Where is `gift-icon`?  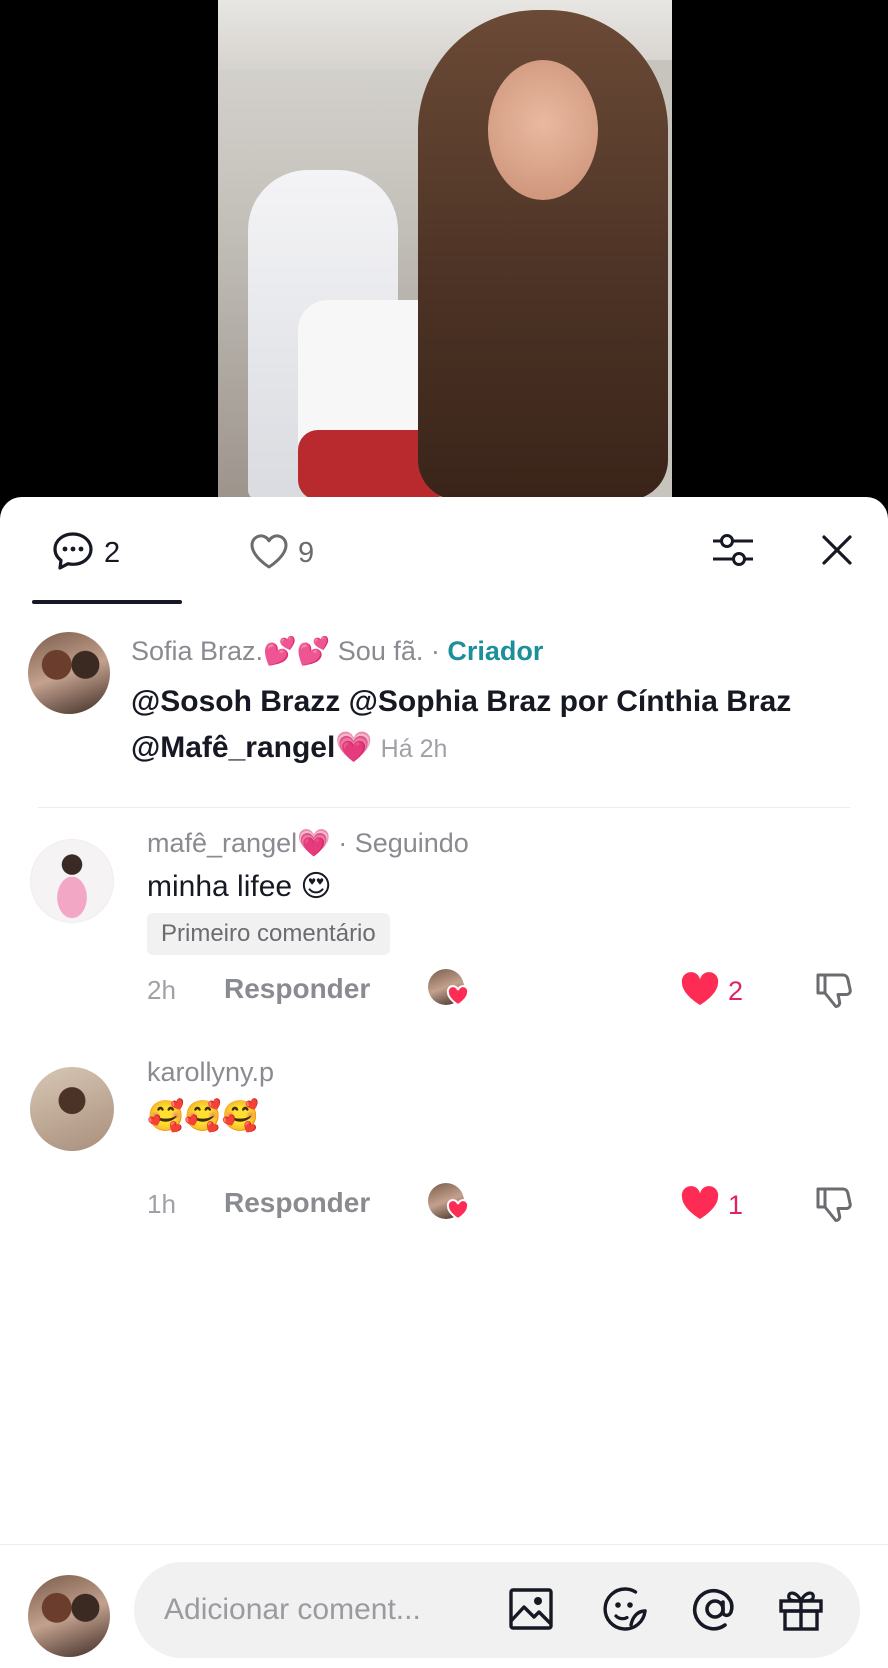 gift-icon is located at coordinates (801, 1611).